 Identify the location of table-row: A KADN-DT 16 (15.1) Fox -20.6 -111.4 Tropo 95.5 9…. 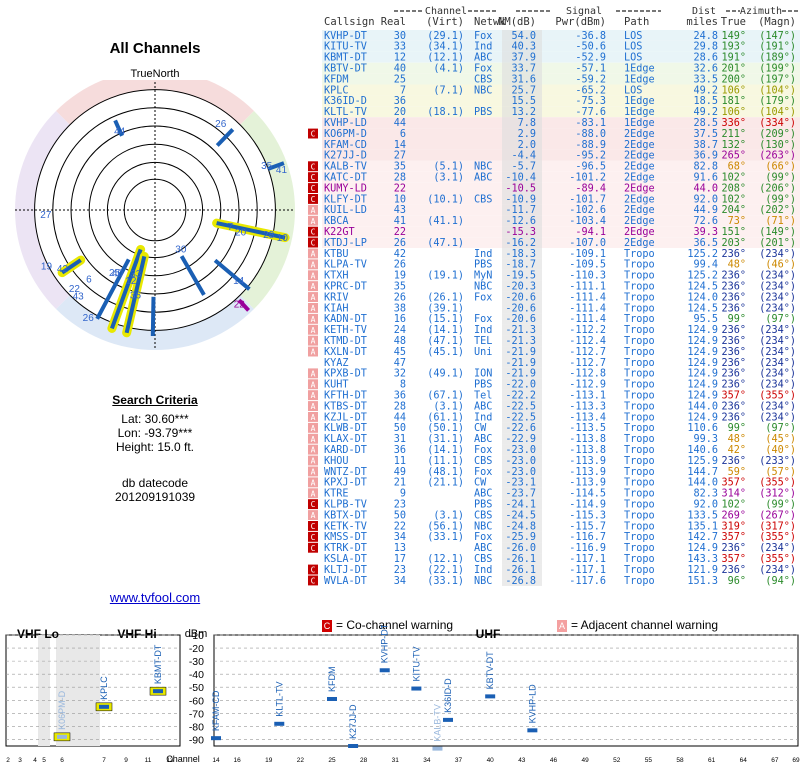
(554, 319).